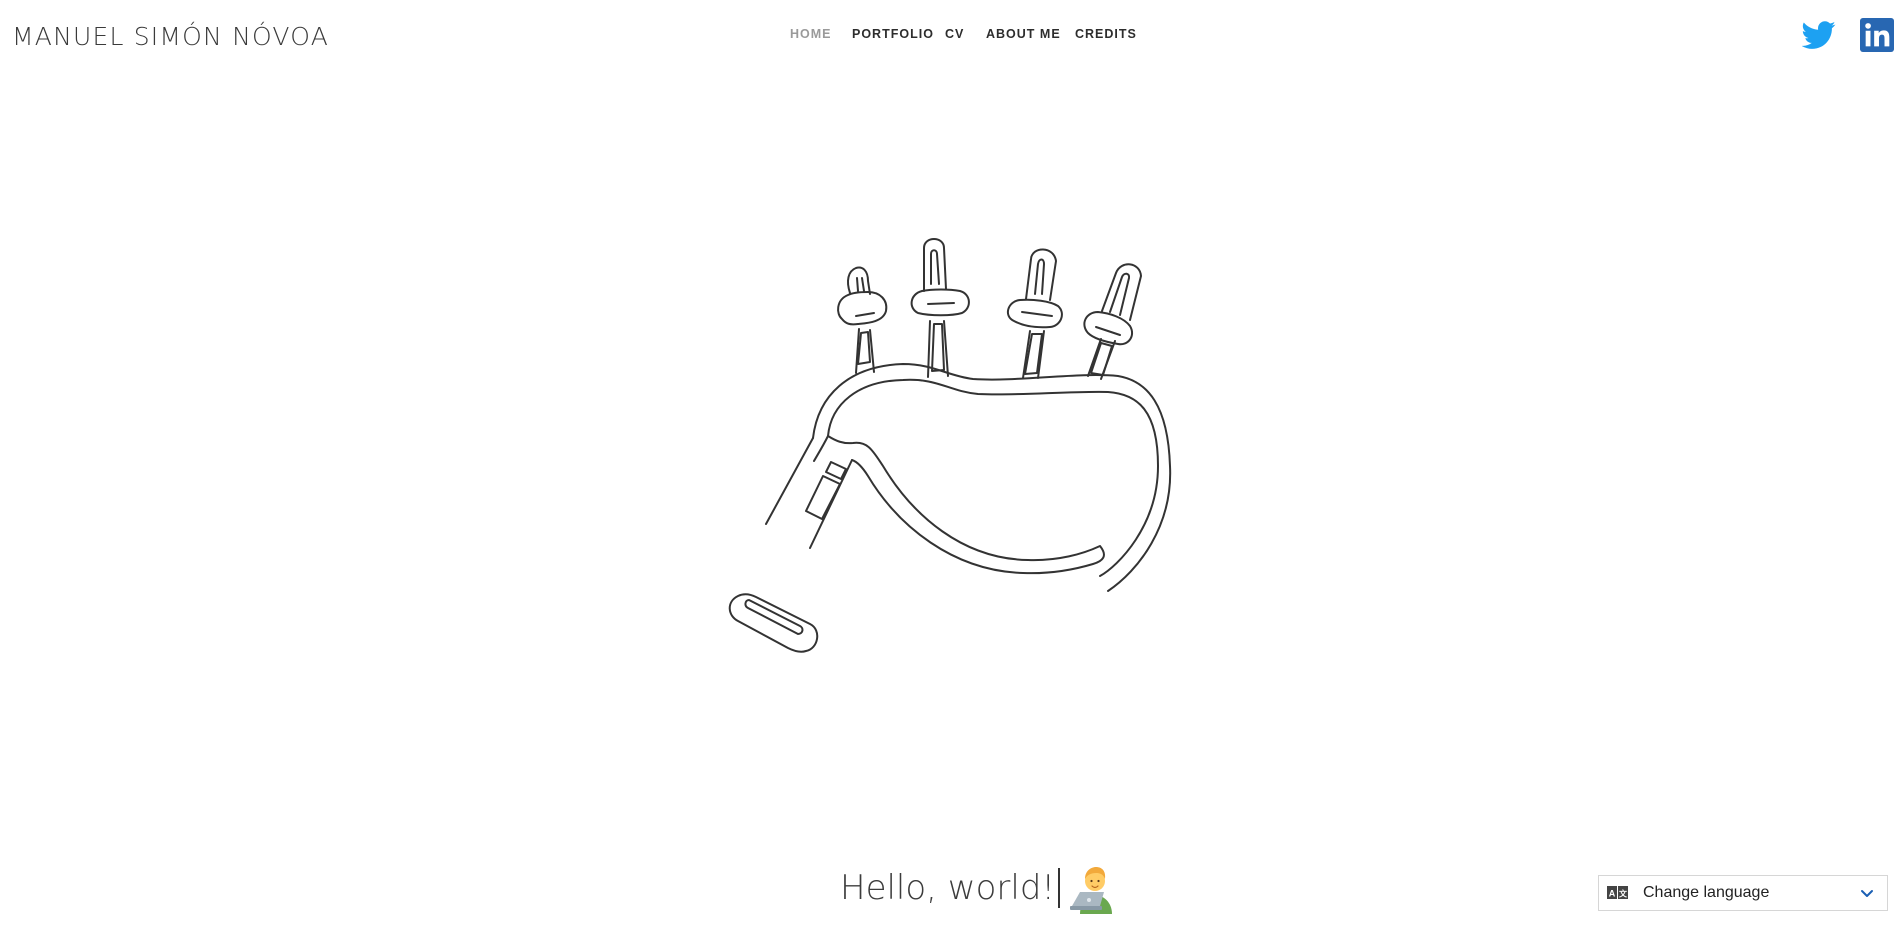 The width and height of the screenshot is (1902, 942). What do you see at coordinates (811, 34) in the screenshot?
I see `nav-home: HOME` at bounding box center [811, 34].